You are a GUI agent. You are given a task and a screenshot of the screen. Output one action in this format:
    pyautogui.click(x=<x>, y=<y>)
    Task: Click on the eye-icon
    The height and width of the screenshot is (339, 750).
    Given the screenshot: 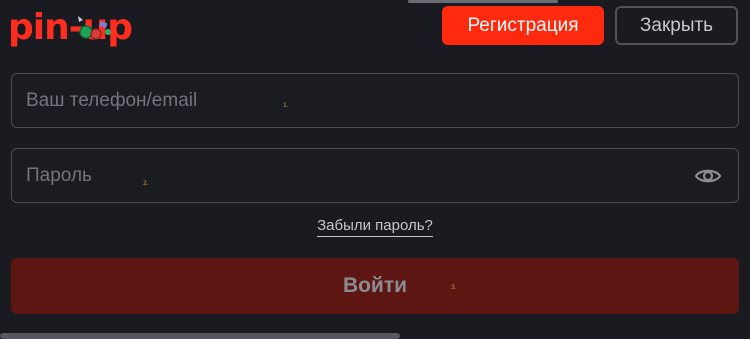 What is the action you would take?
    pyautogui.click(x=708, y=176)
    